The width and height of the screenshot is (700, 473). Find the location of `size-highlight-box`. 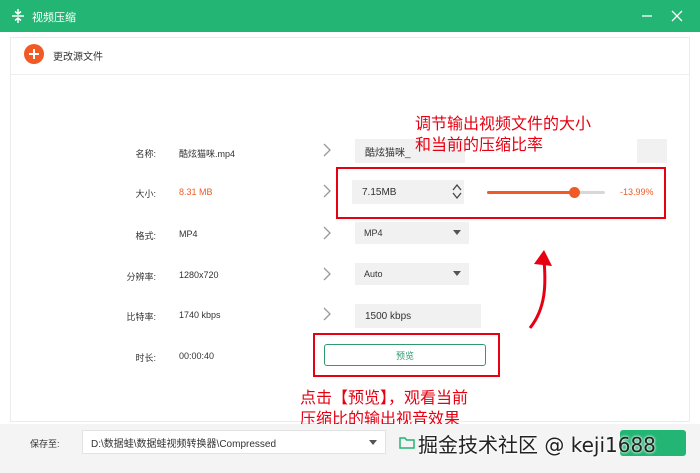

size-highlight-box is located at coordinates (501, 193).